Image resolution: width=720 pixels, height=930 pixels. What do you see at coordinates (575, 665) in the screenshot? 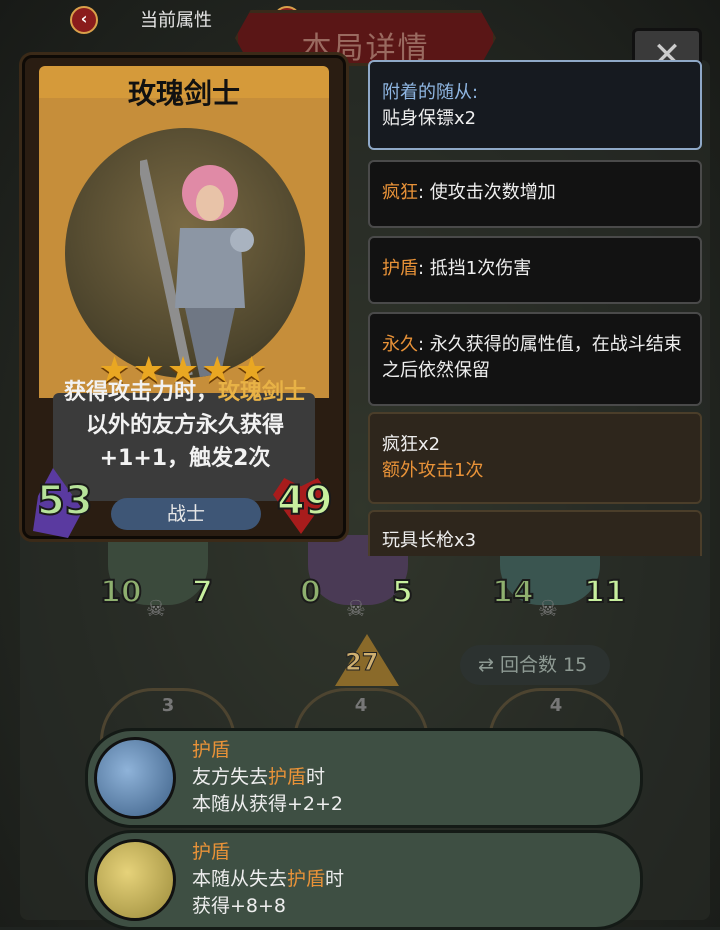
I see `round-value: 15` at bounding box center [575, 665].